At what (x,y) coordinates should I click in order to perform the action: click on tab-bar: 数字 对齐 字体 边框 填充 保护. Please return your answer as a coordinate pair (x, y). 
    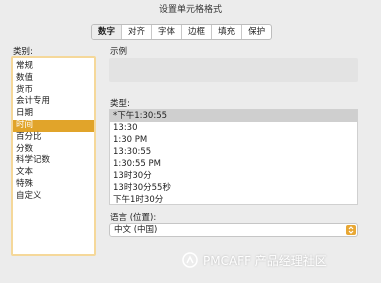
    Looking at the image, I should click on (182, 32).